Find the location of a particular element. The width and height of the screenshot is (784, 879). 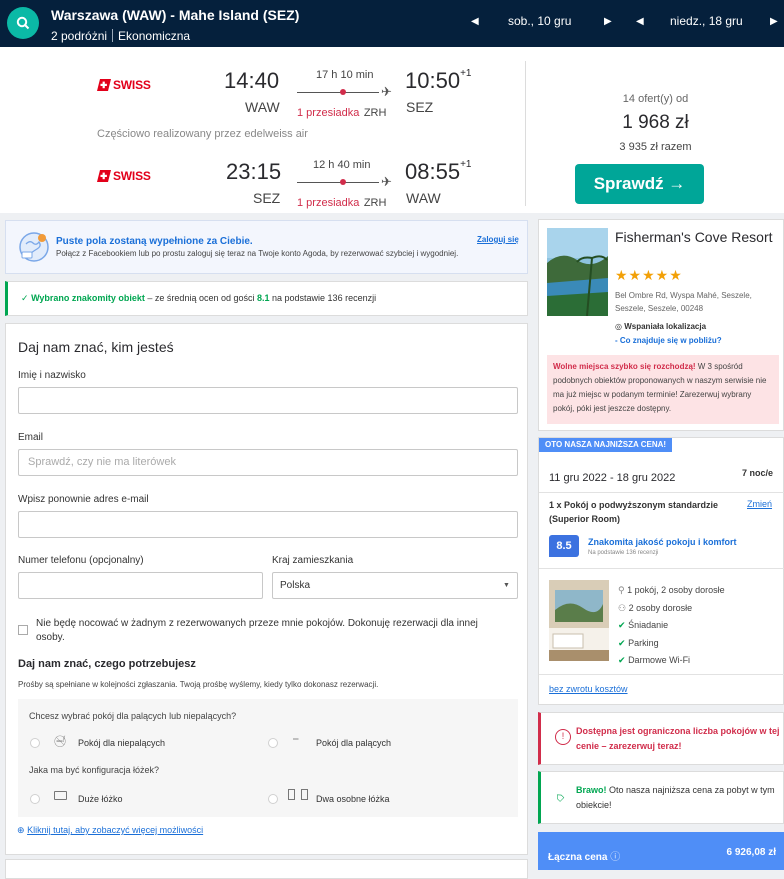

hotel-name: Fisherman's Cove Resort is located at coordinates (697, 237).